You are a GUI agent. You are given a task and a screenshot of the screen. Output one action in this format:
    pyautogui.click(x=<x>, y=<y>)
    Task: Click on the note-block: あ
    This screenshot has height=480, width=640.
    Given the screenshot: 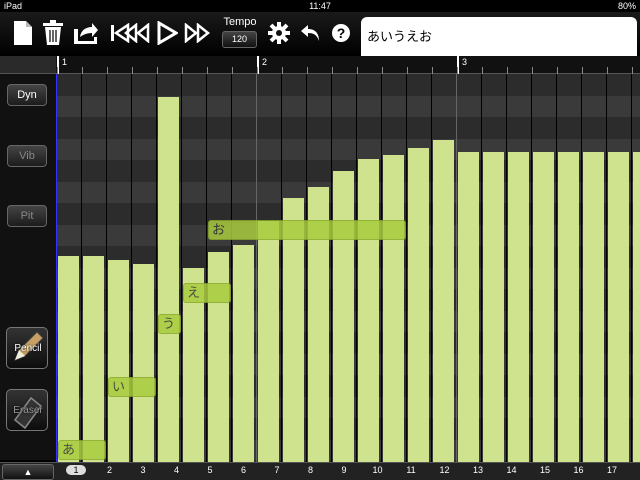 What is the action you would take?
    pyautogui.click(x=82, y=450)
    